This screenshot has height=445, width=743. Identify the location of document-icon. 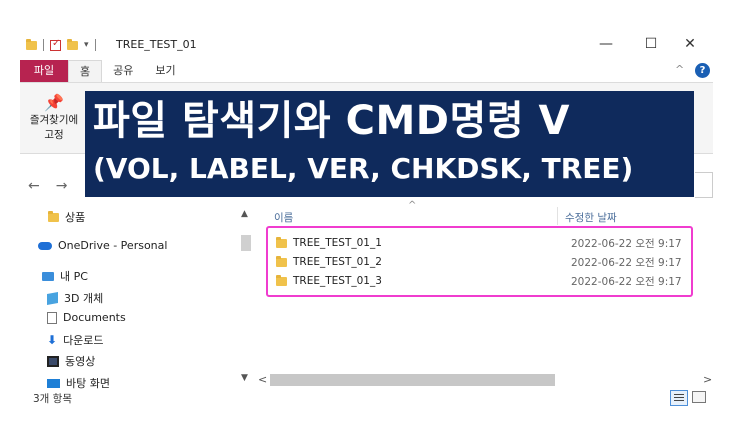
(52, 317).